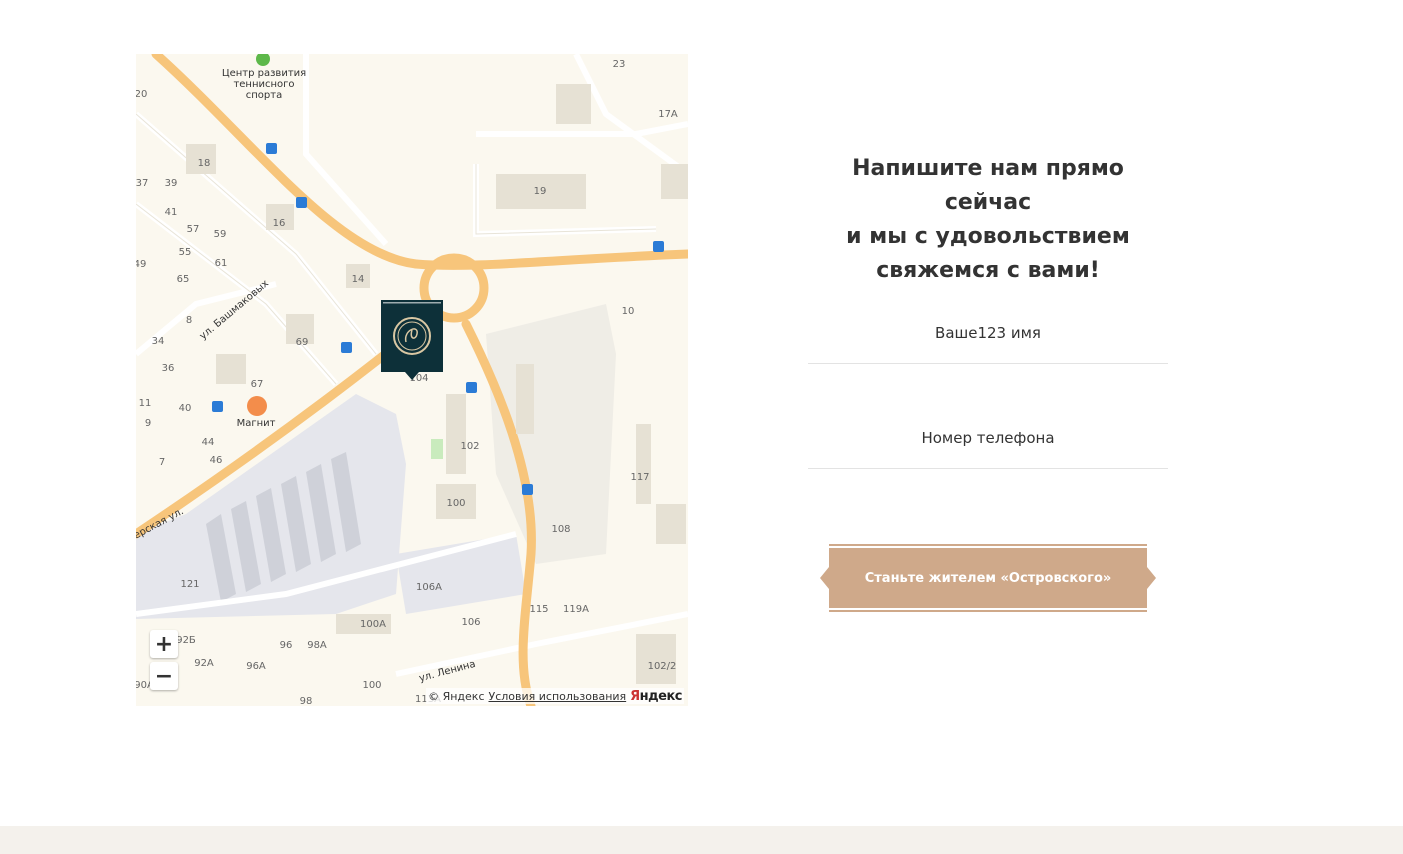  I want to click on house-number: 39, so click(171, 183).